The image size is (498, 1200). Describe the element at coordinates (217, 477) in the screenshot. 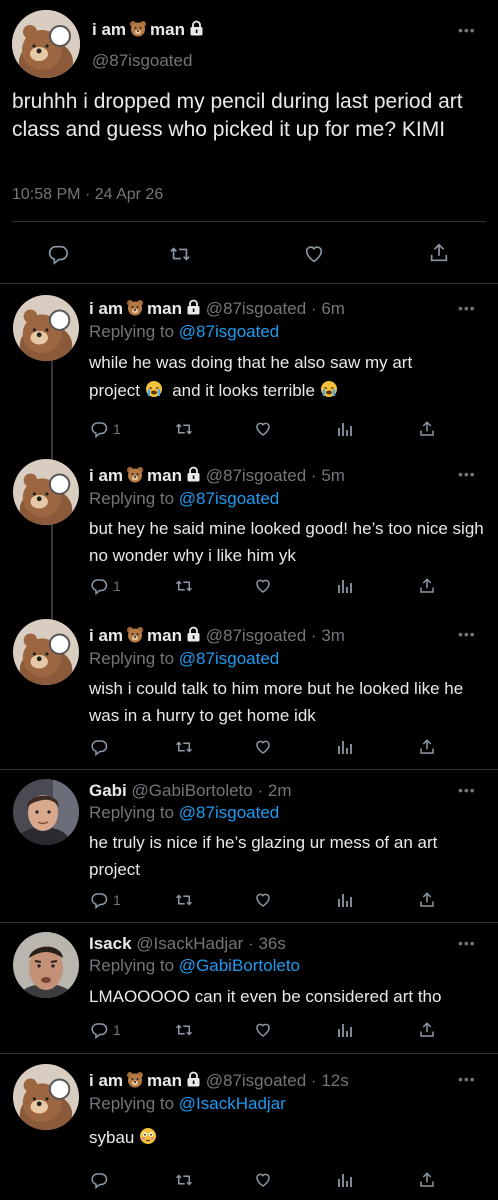

I see `reply-header: i am man @87isgoated · 5m` at that location.